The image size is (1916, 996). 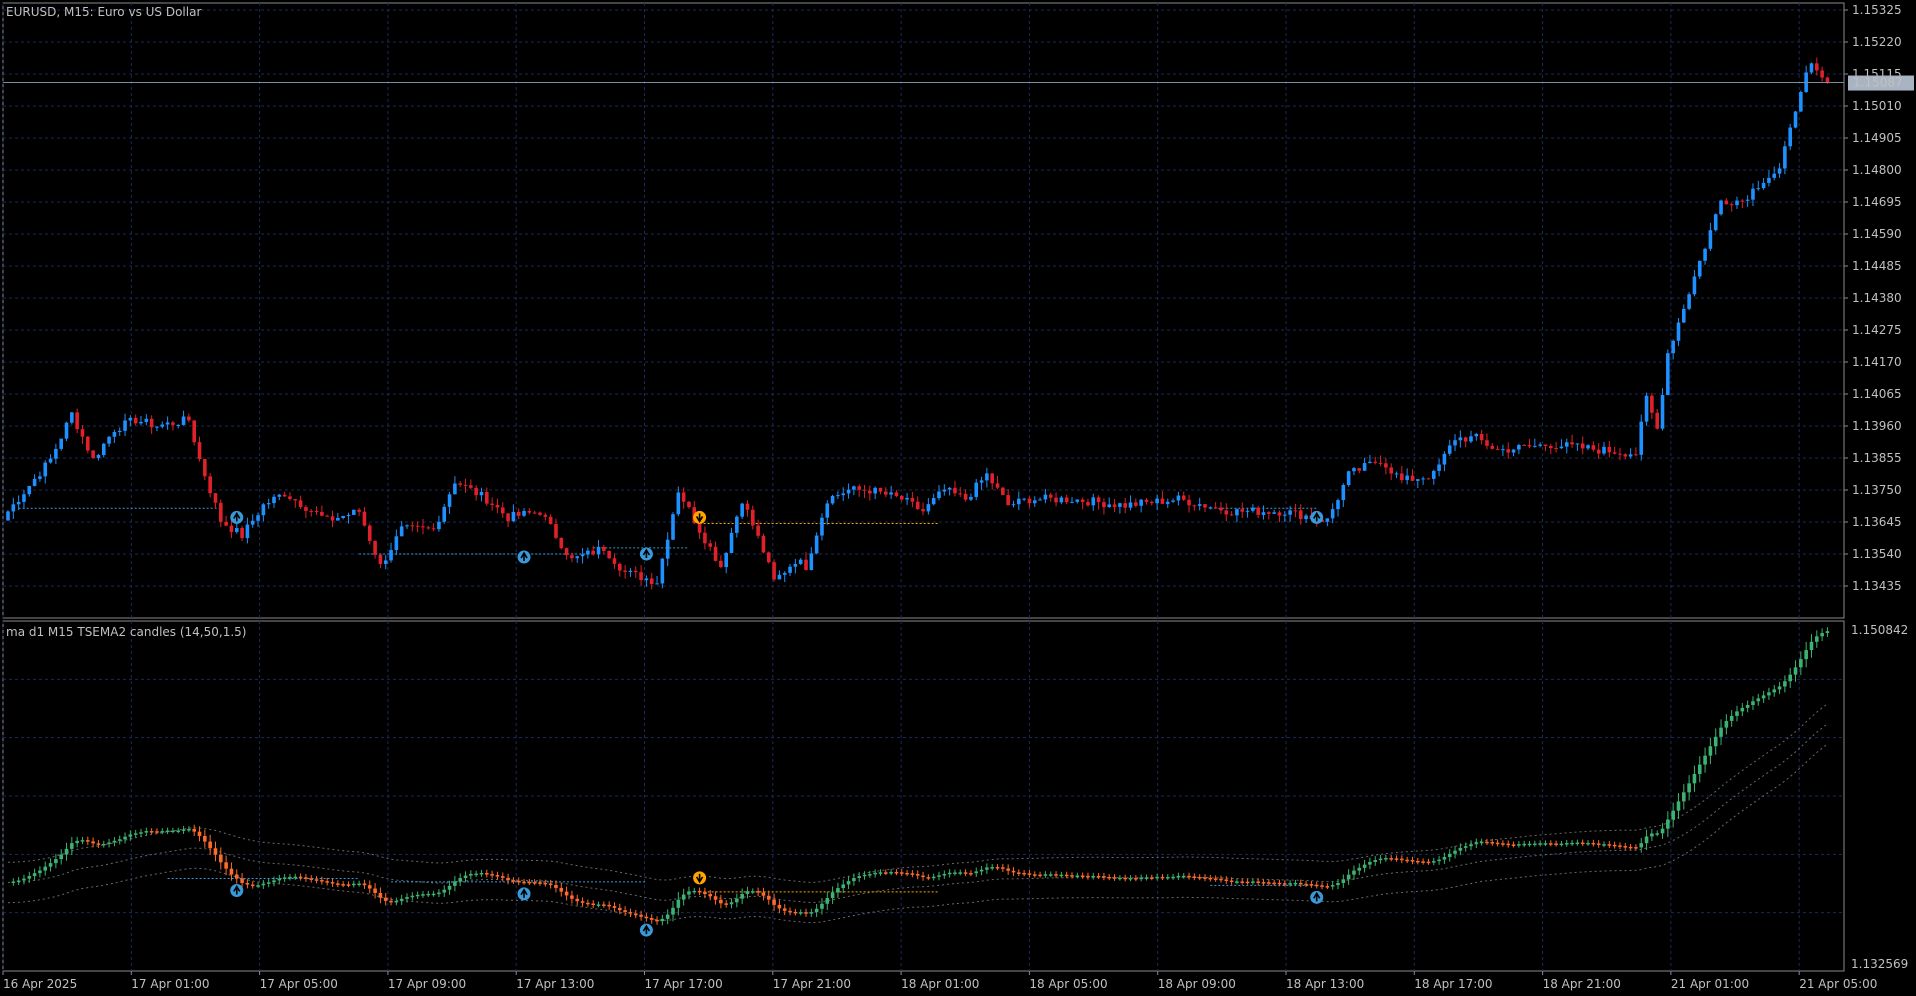 I want to click on price-tick-label: 1.14170, so click(x=1877, y=362).